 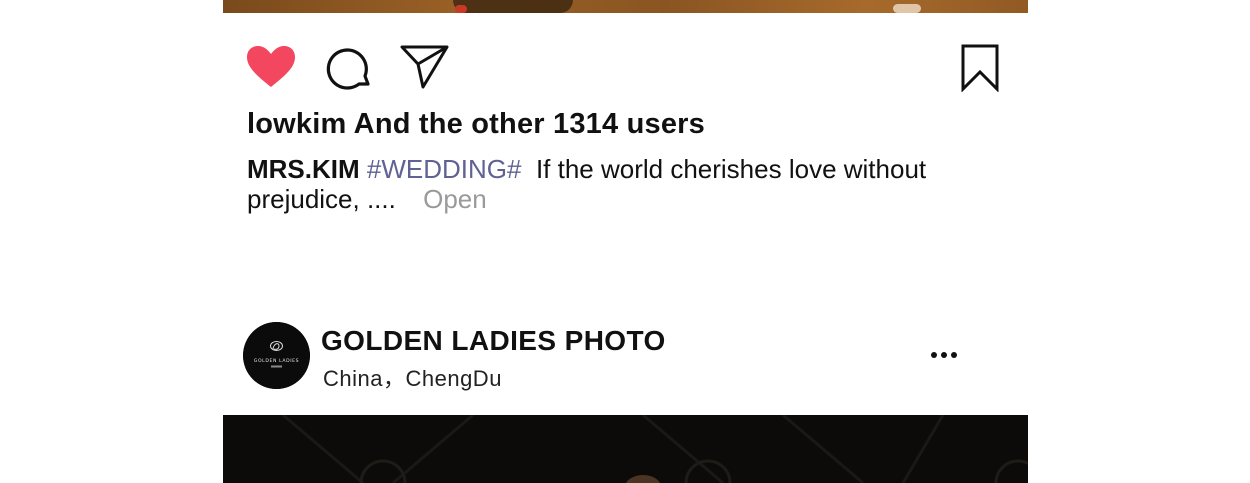 I want to click on share-button, so click(x=425, y=67).